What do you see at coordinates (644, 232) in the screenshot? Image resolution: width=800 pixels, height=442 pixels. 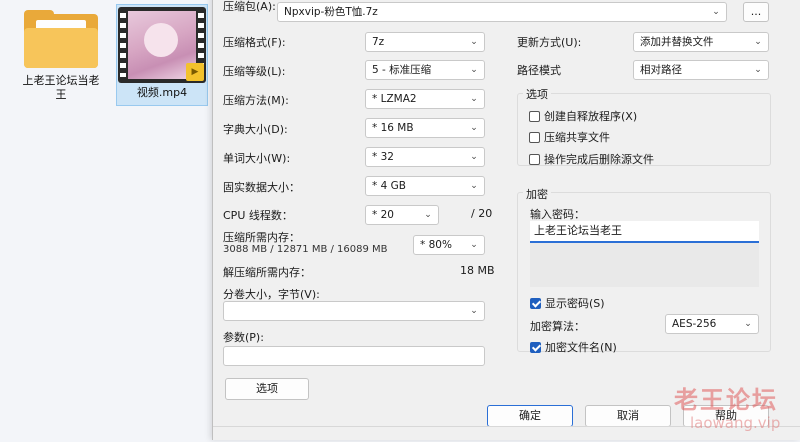 I see `password-input: 上老王论坛当老王` at bounding box center [644, 232].